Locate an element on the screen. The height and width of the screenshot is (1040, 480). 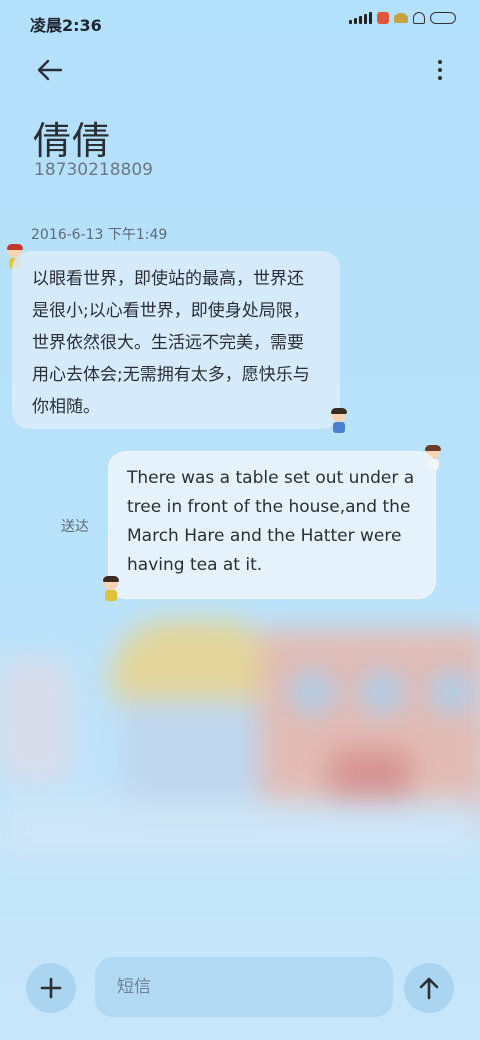
status-bar: 凌晨2:36 is located at coordinates (240, 22).